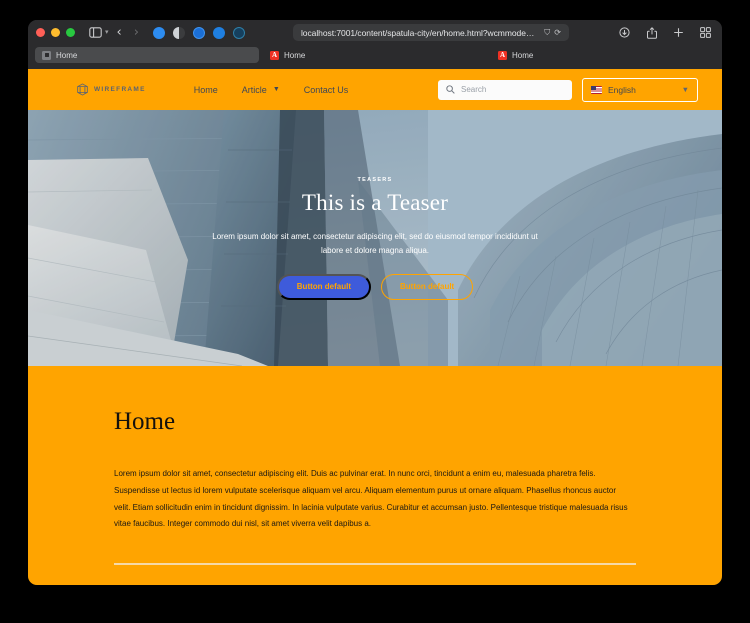 This screenshot has width=750, height=623. What do you see at coordinates (625, 33) in the screenshot?
I see `downloads-icon` at bounding box center [625, 33].